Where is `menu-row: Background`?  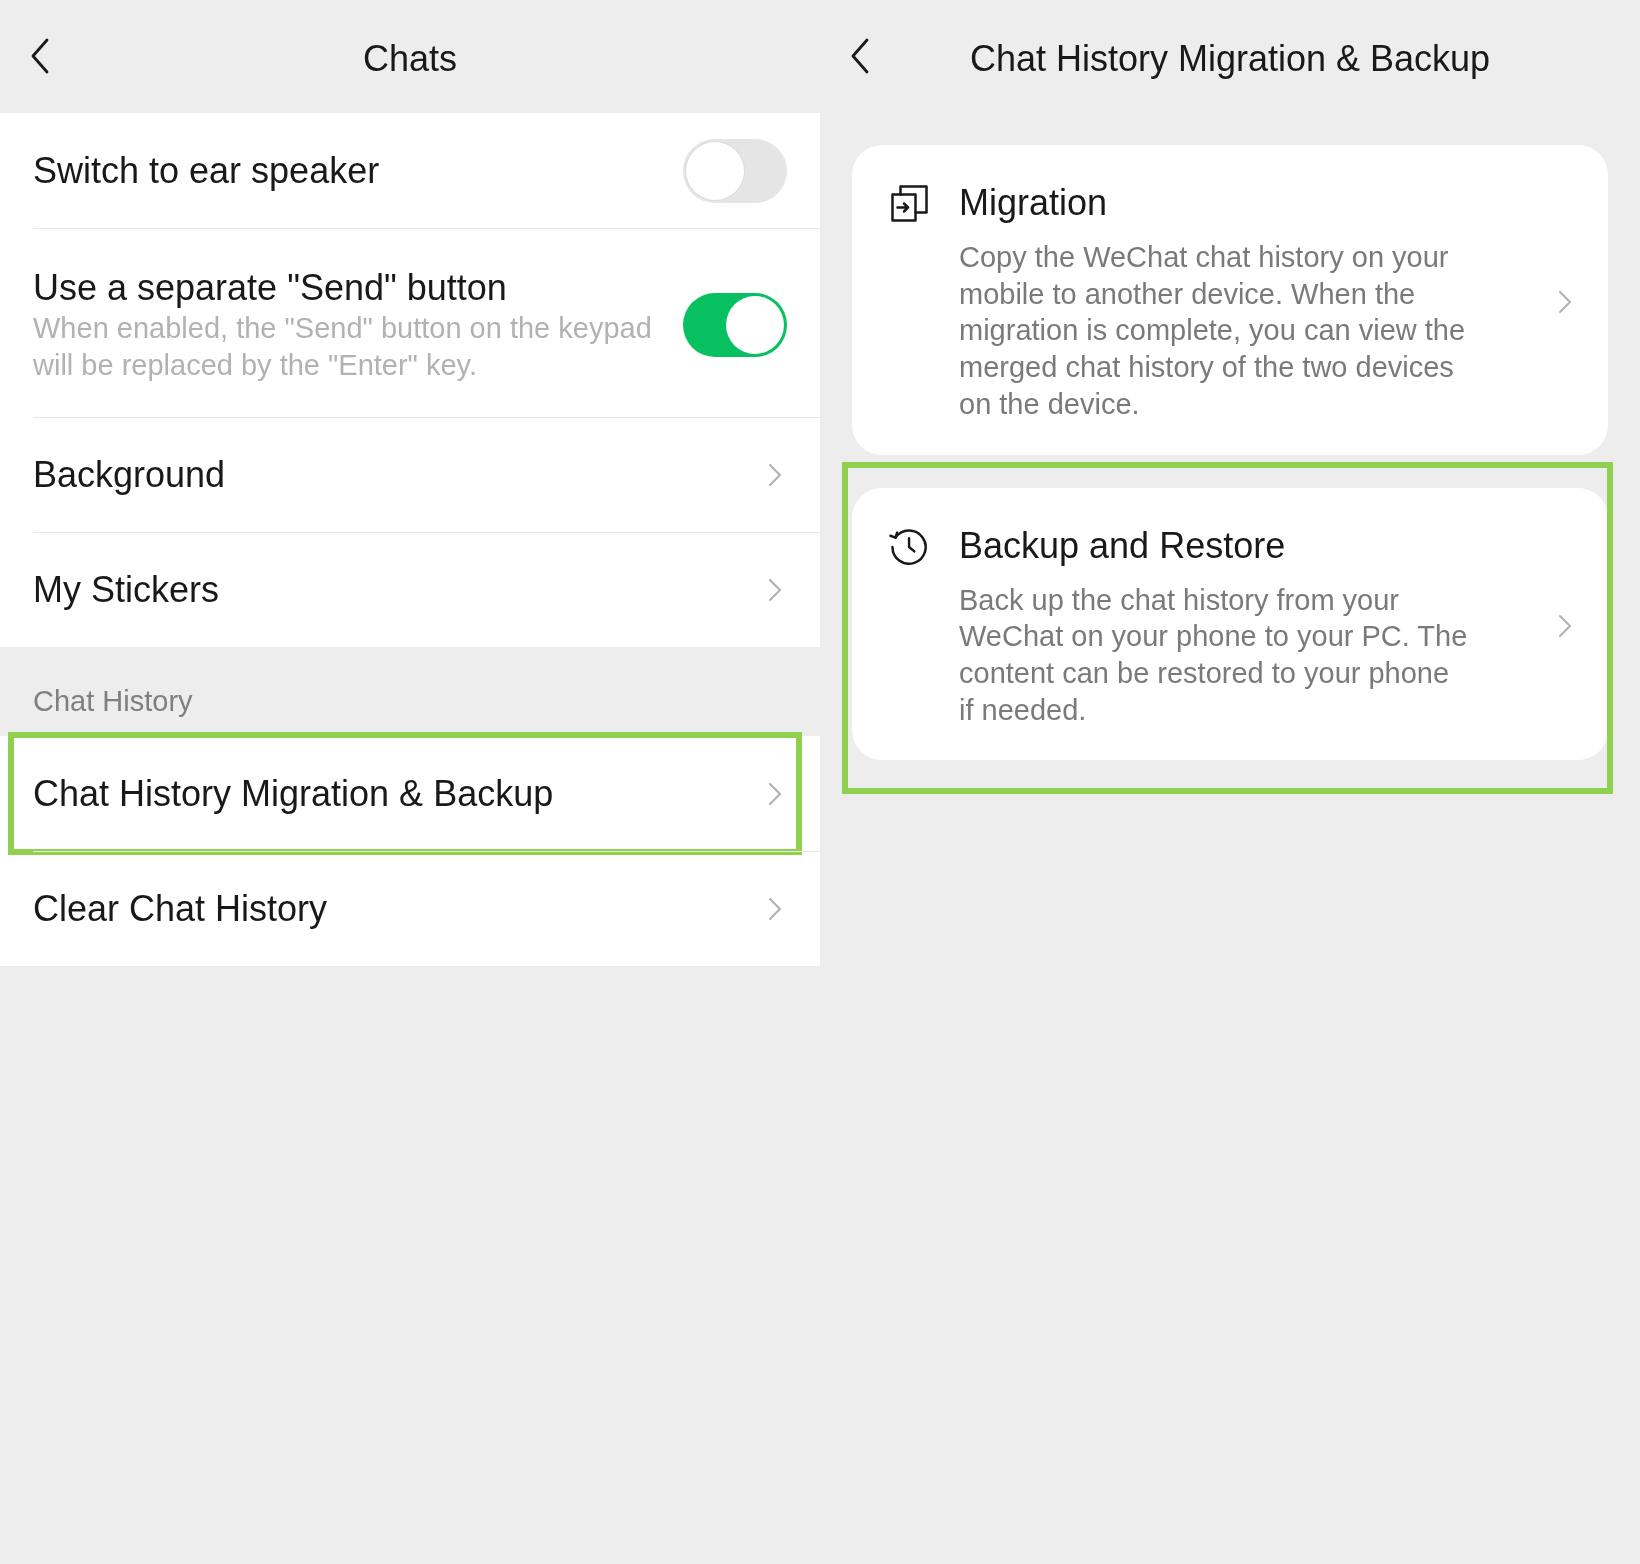
menu-row: Background is located at coordinates (410, 474).